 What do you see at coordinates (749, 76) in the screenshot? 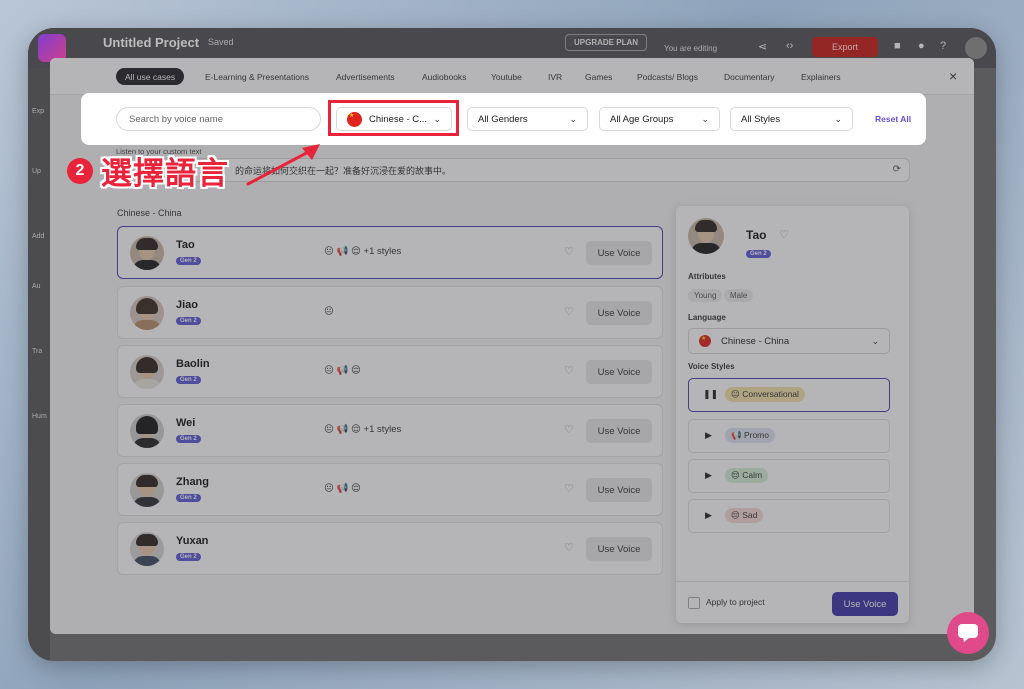
I see `tab-documentary: Documentary` at bounding box center [749, 76].